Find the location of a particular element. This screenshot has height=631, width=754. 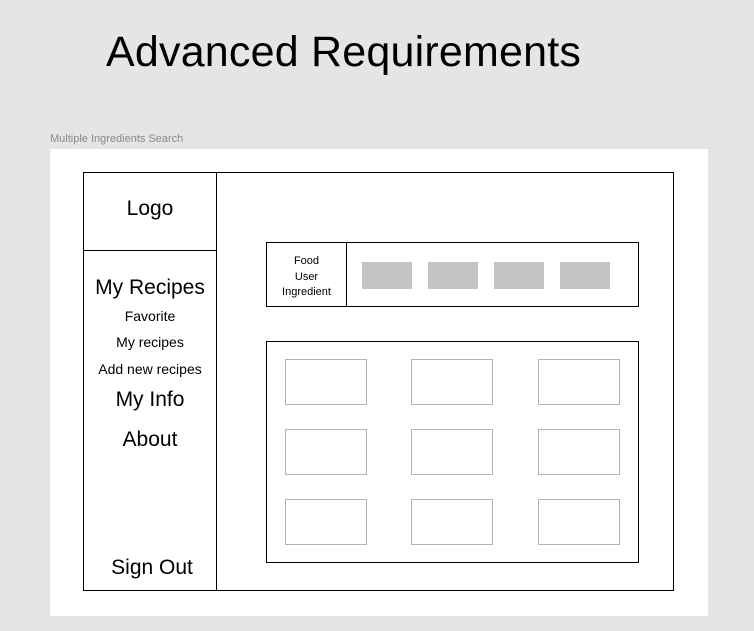

nav-my-recipes: My Recipes is located at coordinates (150, 288).